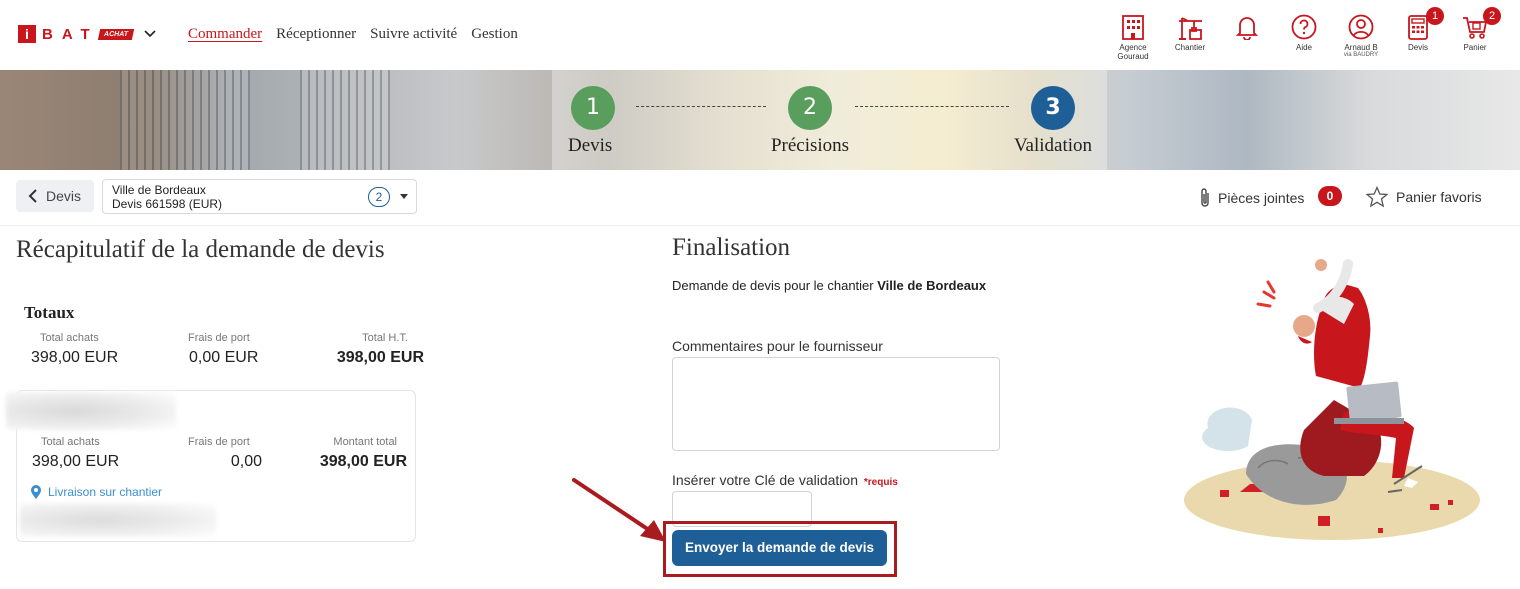 This screenshot has height=589, width=1520. What do you see at coordinates (1190, 47) in the screenshot?
I see `tool-chantier-label: Chantier` at bounding box center [1190, 47].